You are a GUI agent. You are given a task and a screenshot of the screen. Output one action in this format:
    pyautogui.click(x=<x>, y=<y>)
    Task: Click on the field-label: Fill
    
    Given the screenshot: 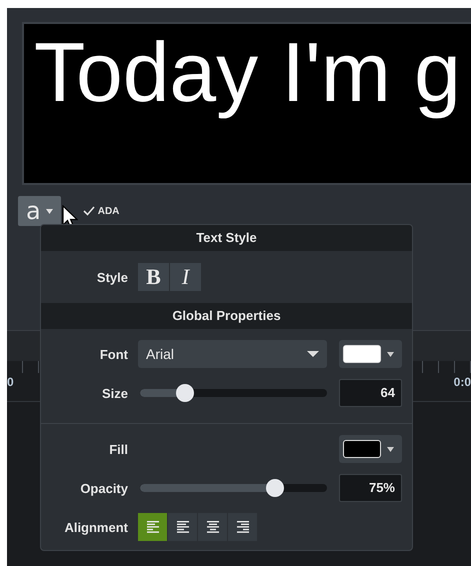 What is the action you would take?
    pyautogui.click(x=118, y=449)
    